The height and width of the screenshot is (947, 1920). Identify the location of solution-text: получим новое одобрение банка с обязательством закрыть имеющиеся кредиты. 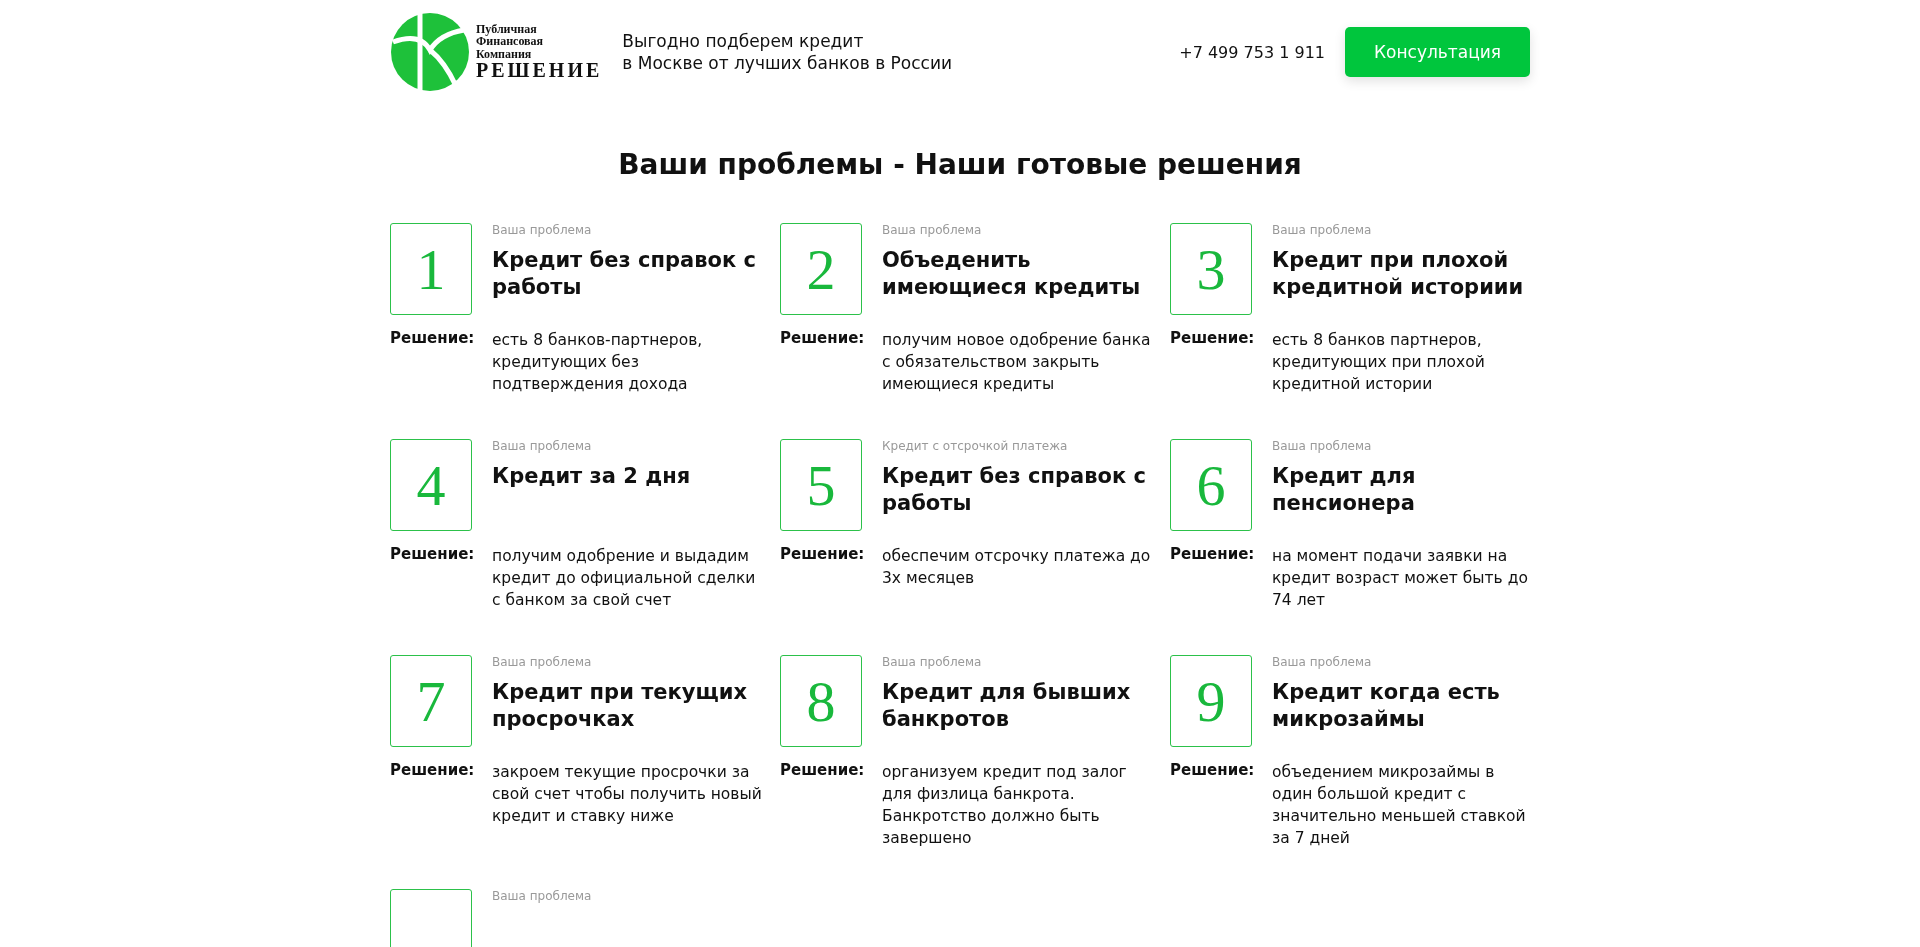
(1017, 362).